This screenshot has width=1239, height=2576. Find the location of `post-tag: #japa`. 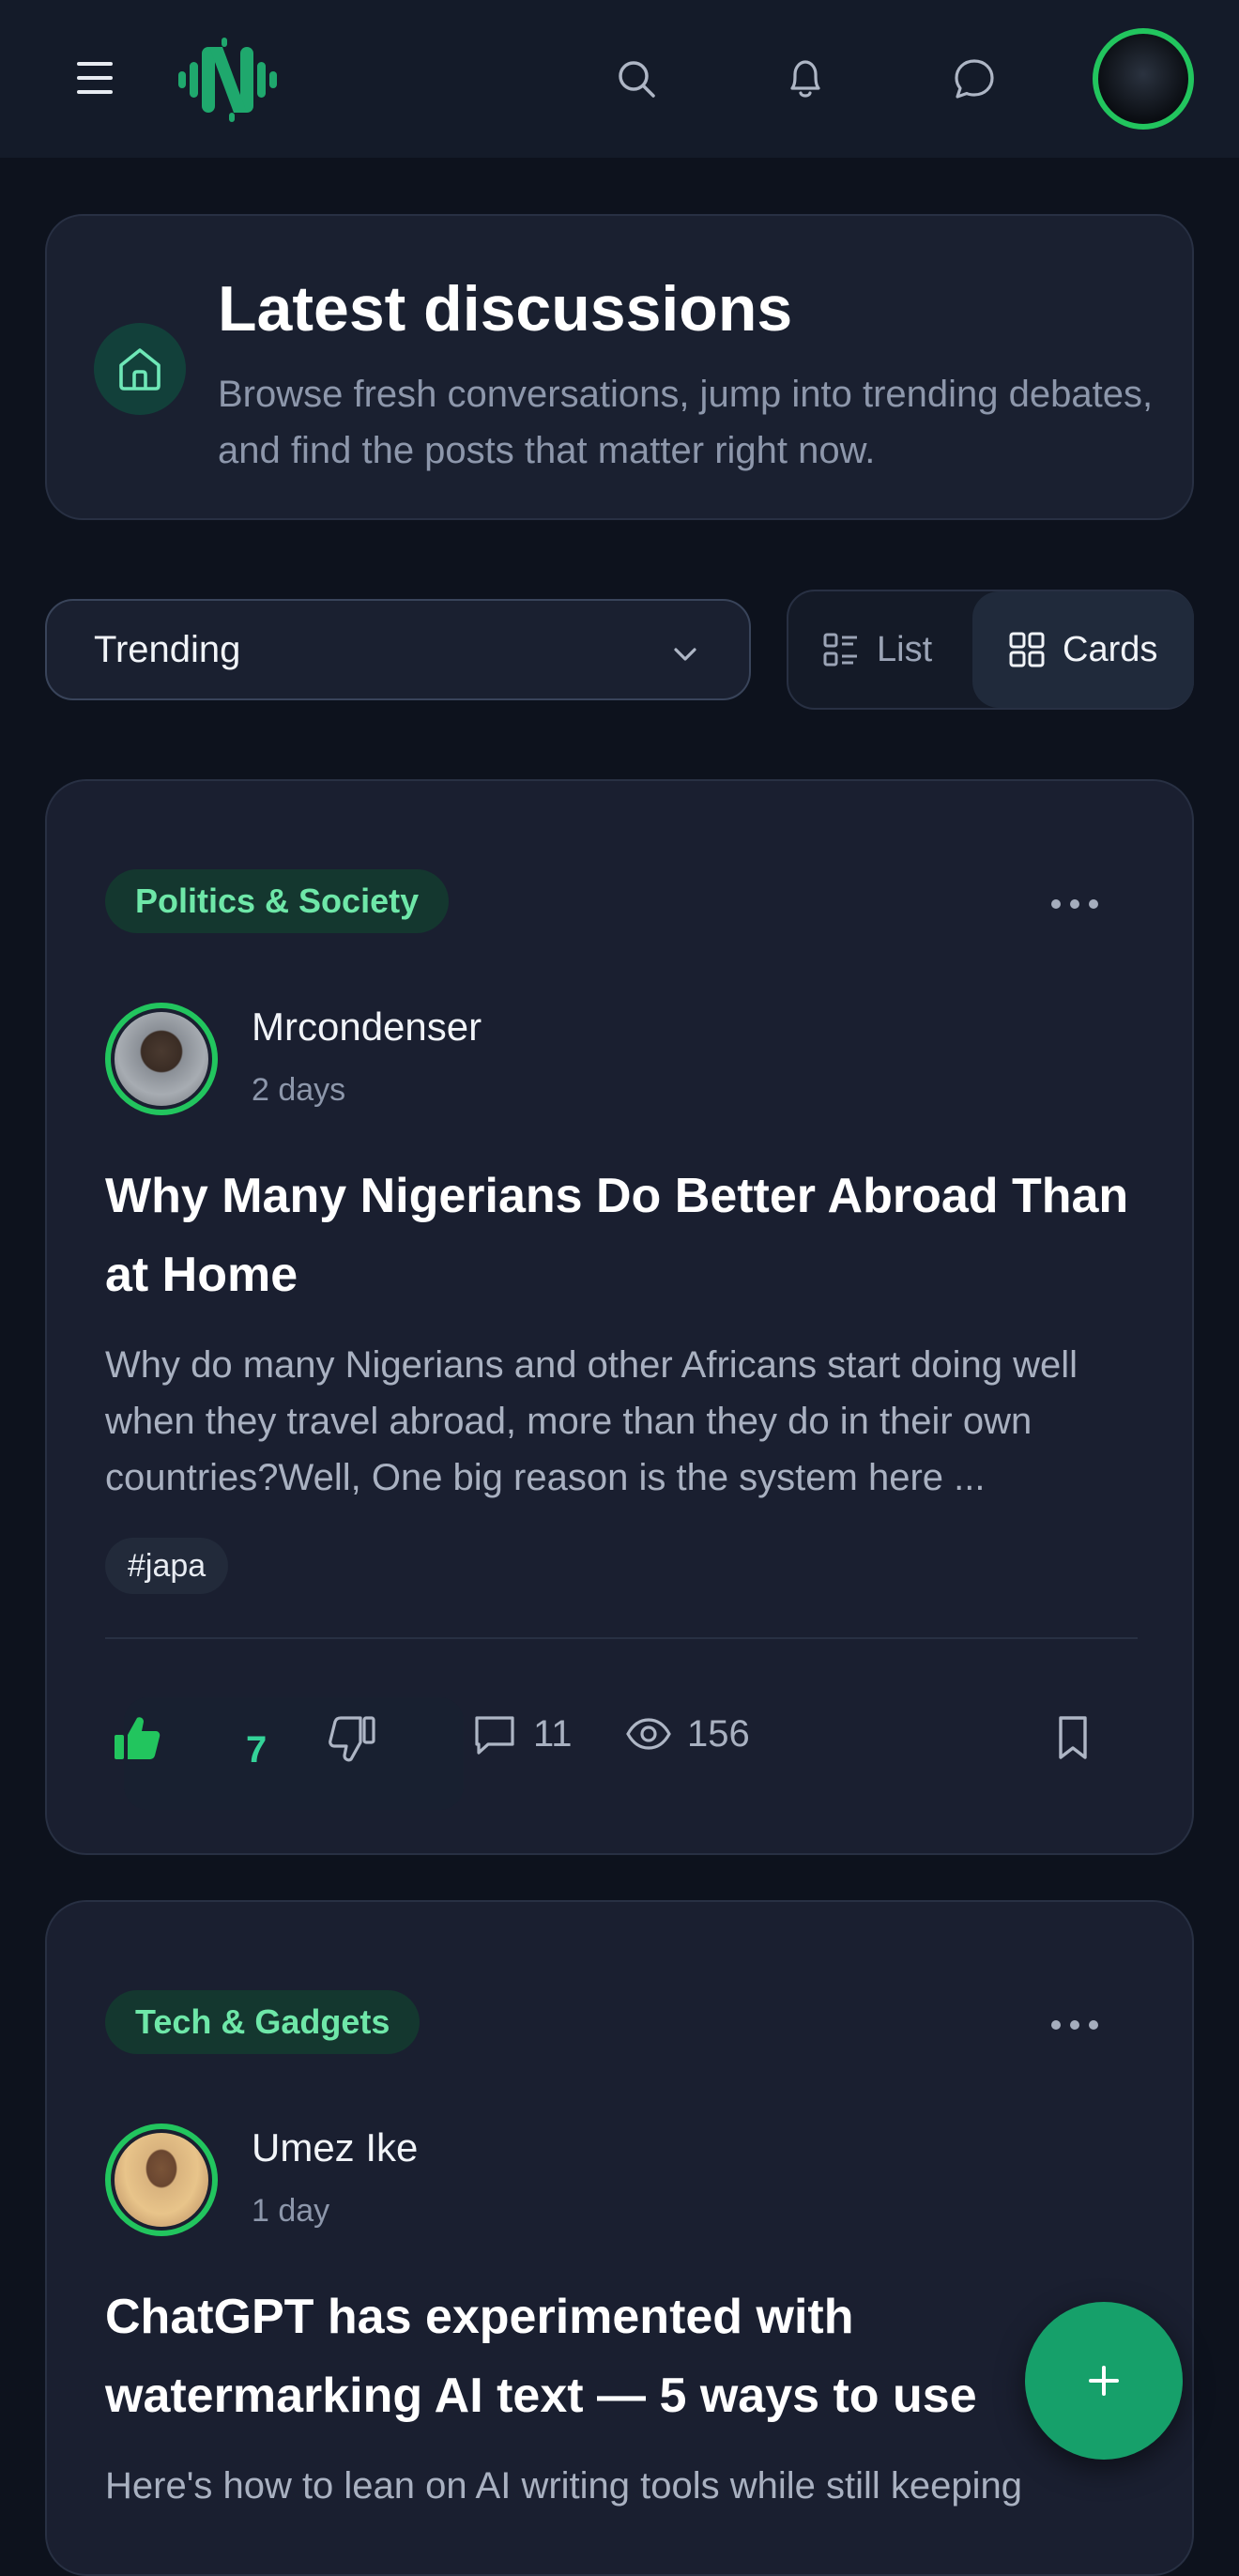

post-tag: #japa is located at coordinates (167, 1566).